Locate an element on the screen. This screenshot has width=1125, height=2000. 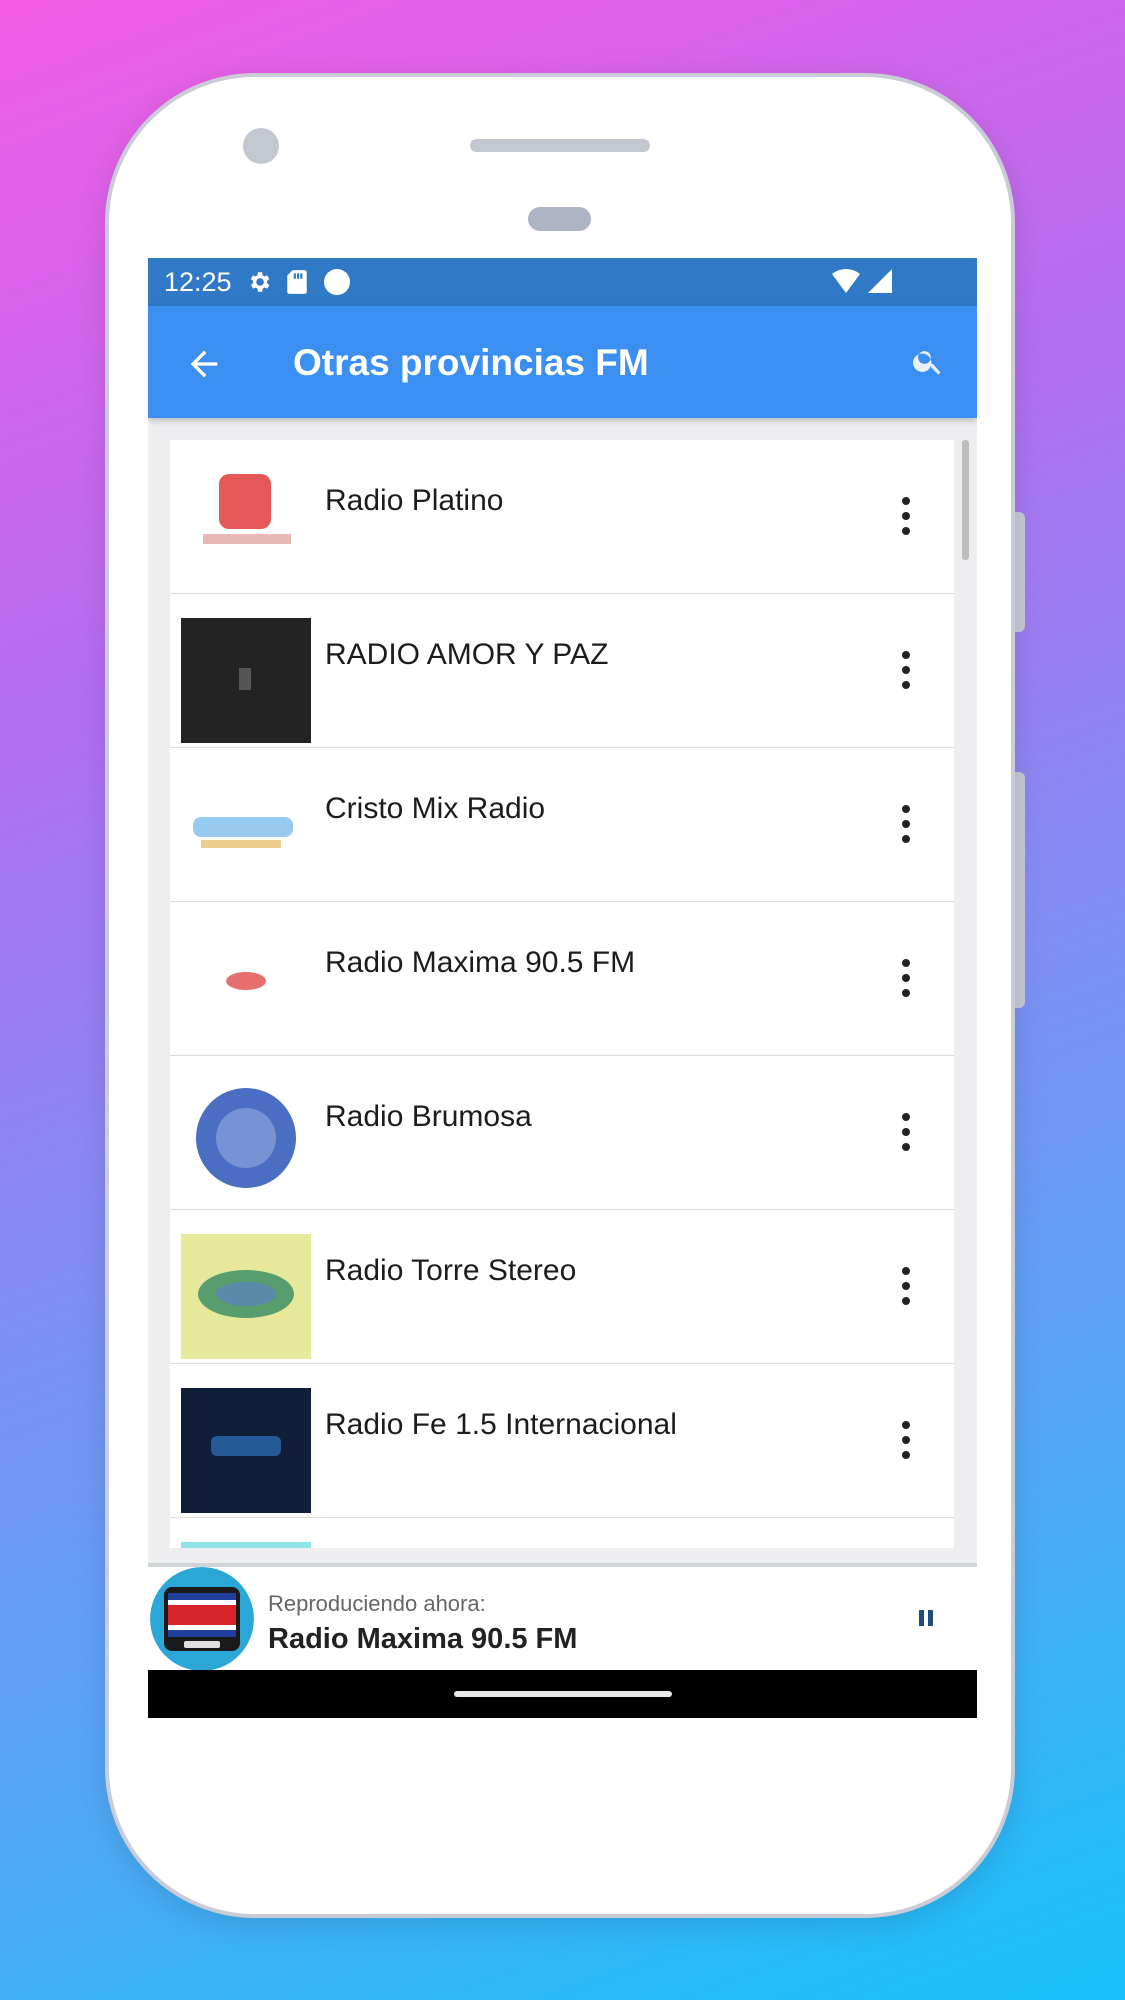
back-arrow-icon is located at coordinates (204, 364).